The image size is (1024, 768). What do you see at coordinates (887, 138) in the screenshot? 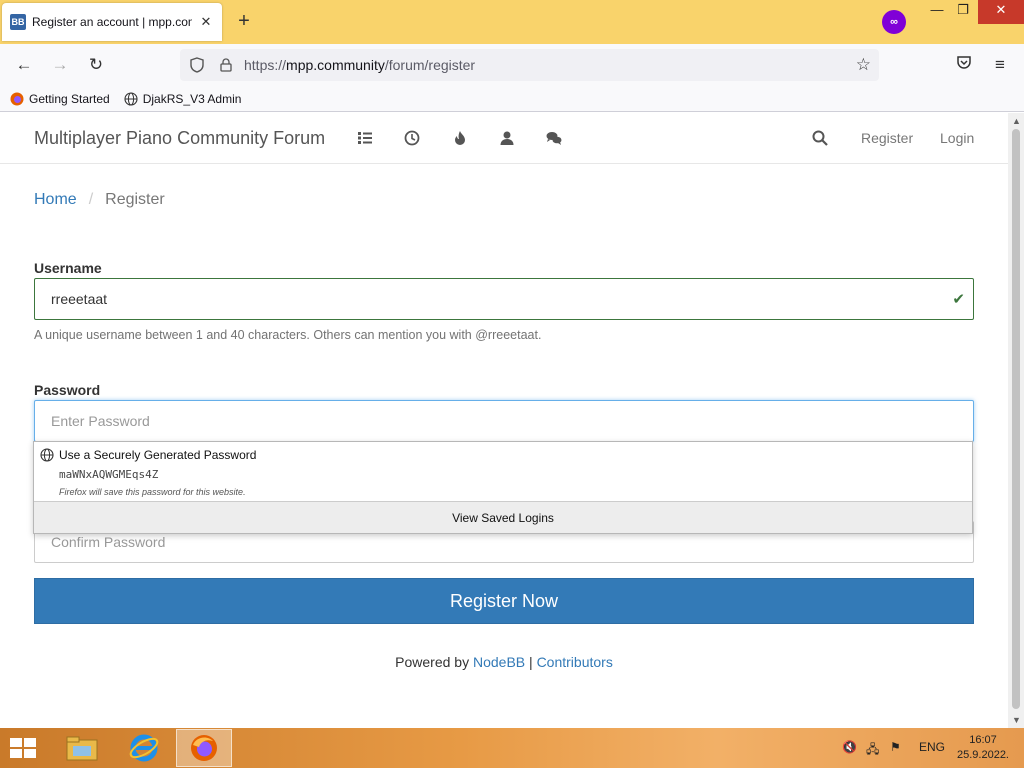
I see `register-link: Register` at bounding box center [887, 138].